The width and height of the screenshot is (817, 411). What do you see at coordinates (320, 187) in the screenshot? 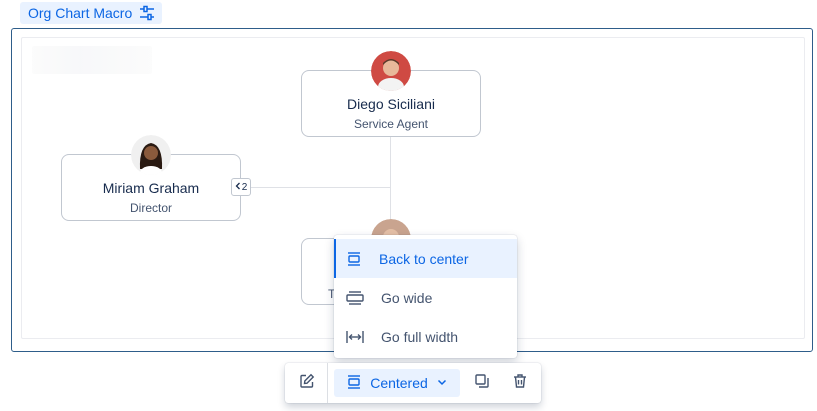
I see `connector-horizontal` at bounding box center [320, 187].